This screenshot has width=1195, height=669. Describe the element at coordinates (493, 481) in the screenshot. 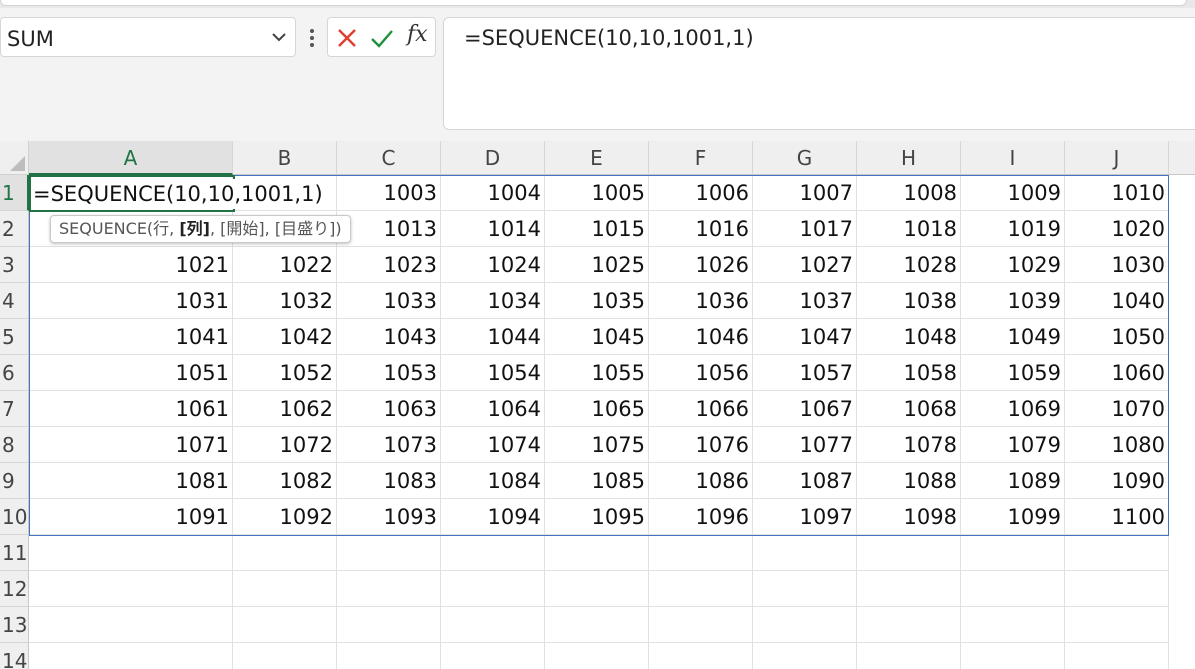

I see `cell-d9: 1084` at that location.